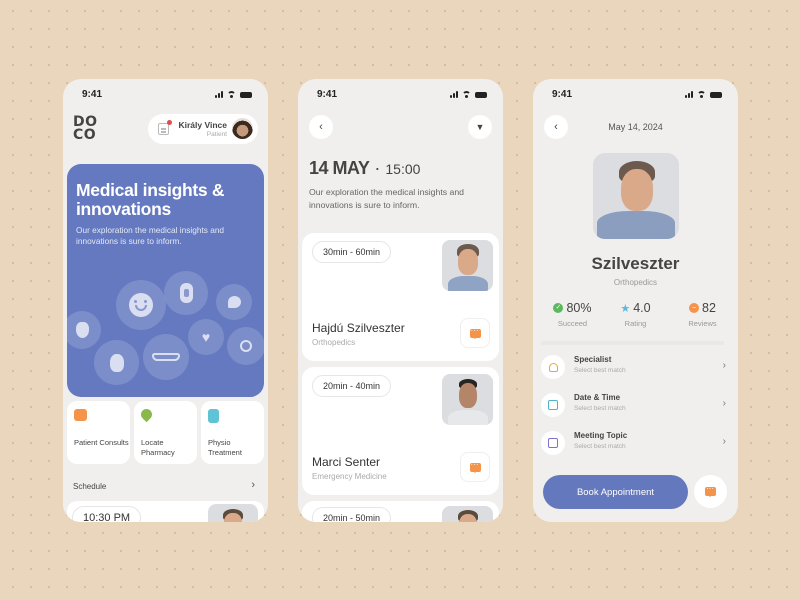 The width and height of the screenshot is (800, 600). What do you see at coordinates (365, 168) in the screenshot?
I see `appointment-date: 14 MAY · 15:00` at bounding box center [365, 168].